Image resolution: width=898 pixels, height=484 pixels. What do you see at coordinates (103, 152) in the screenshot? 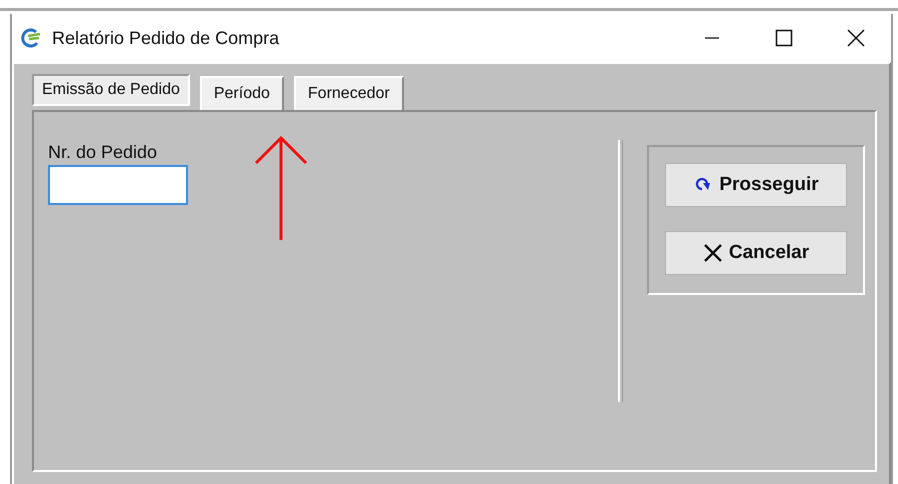
I see `field-label: Nr. do Pedido` at bounding box center [103, 152].